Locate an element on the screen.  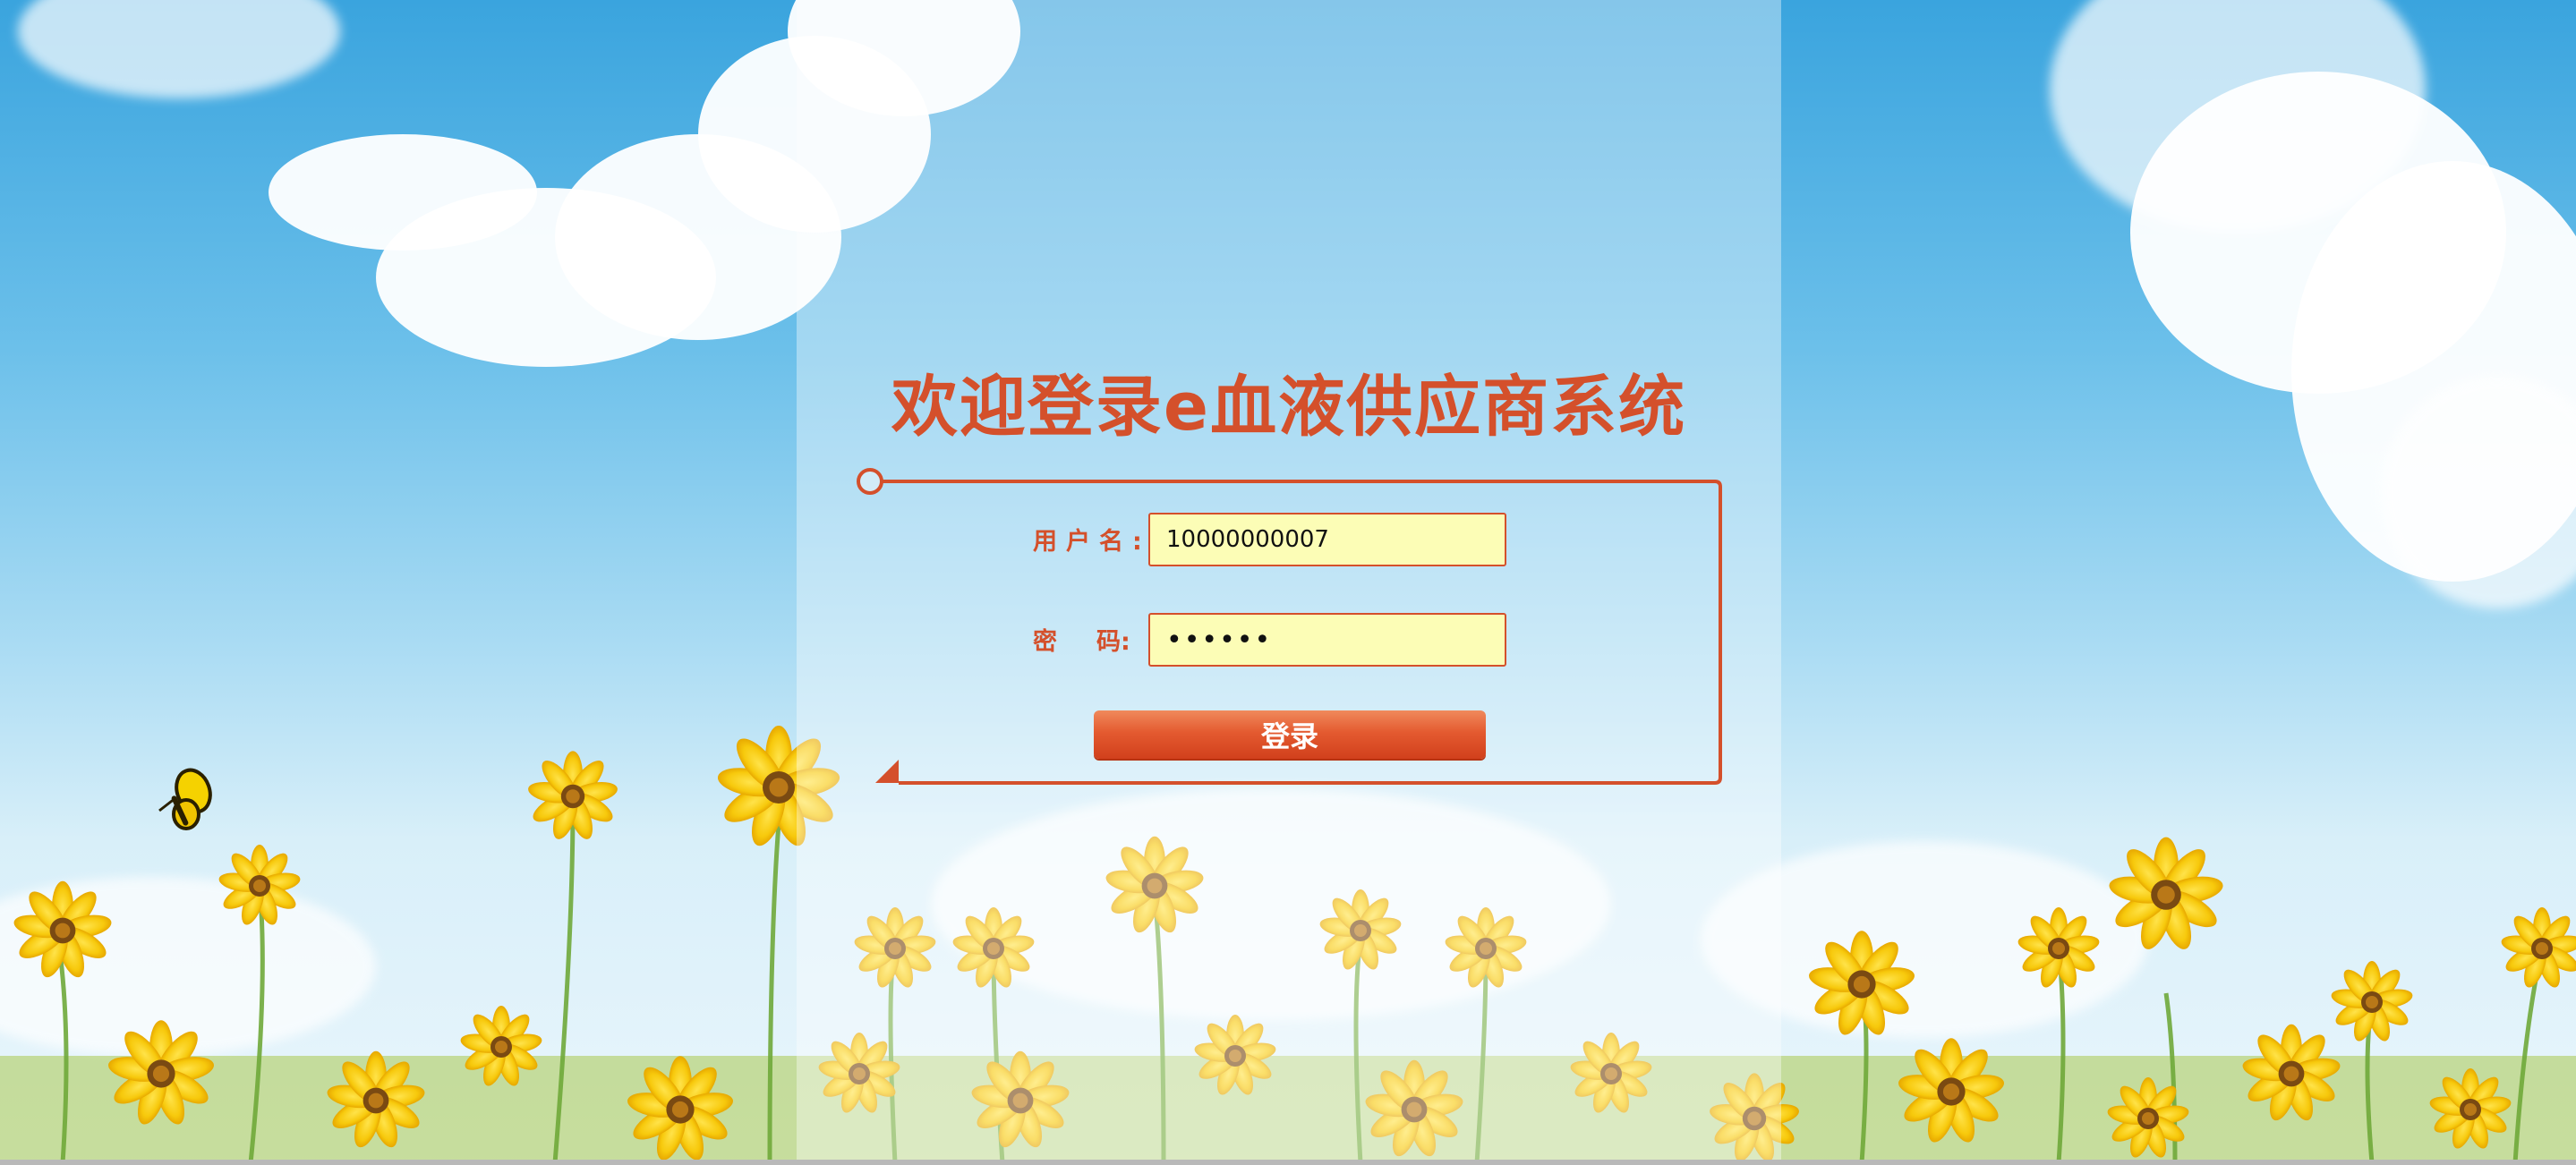
login-button: 登录 is located at coordinates (1290, 734).